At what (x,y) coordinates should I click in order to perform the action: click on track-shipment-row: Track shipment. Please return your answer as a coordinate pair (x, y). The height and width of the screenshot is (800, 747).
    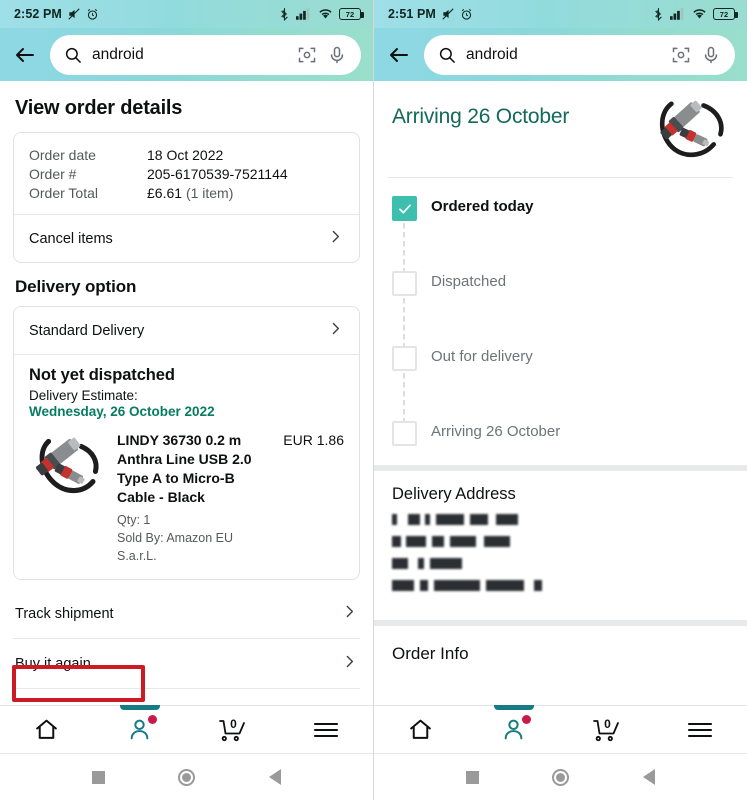
    Looking at the image, I should click on (186, 613).